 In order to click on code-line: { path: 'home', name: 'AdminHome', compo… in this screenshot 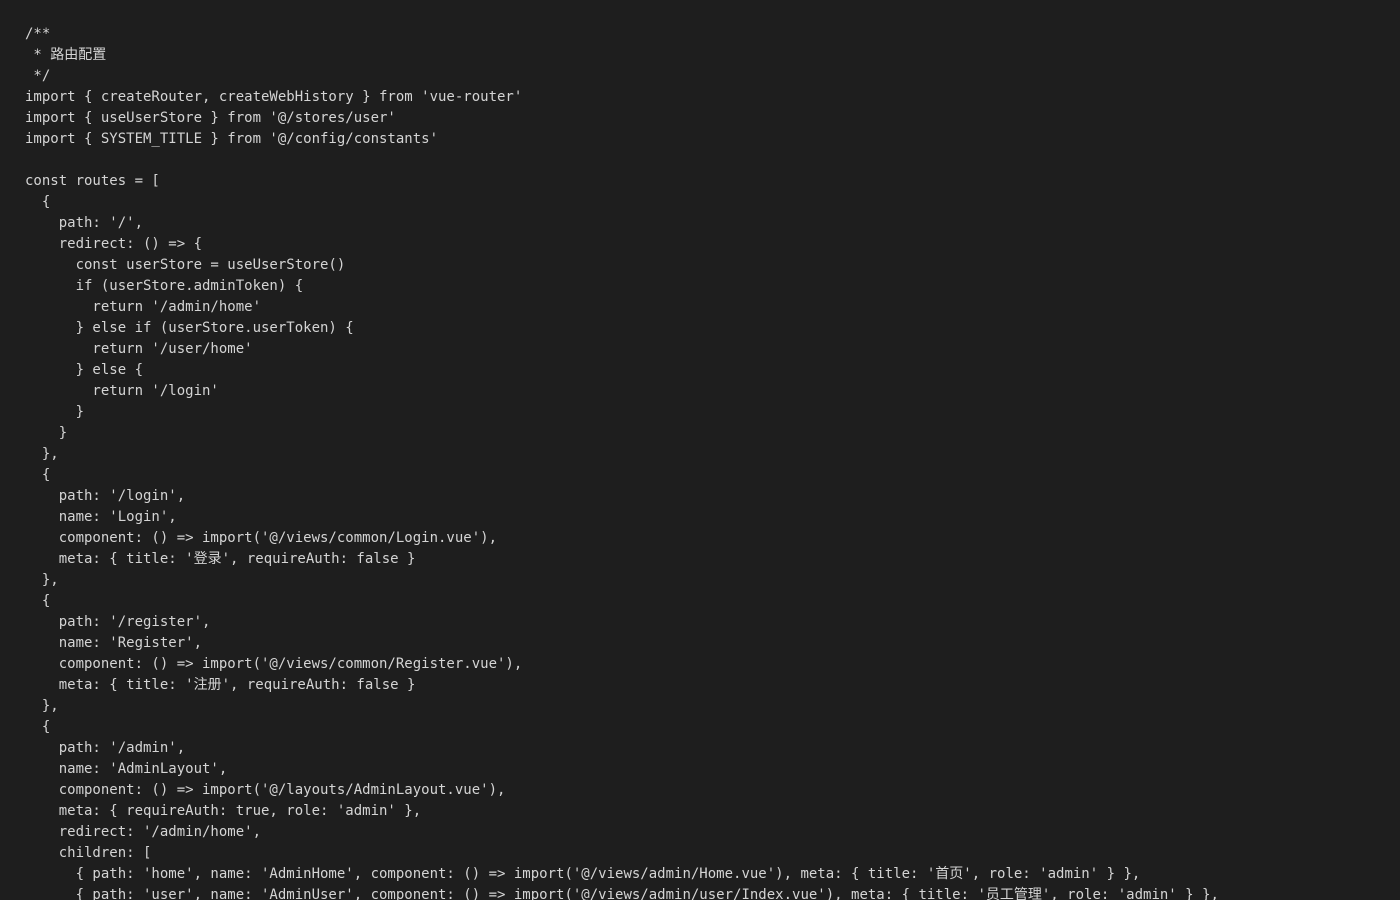, I will do `click(583, 874)`.